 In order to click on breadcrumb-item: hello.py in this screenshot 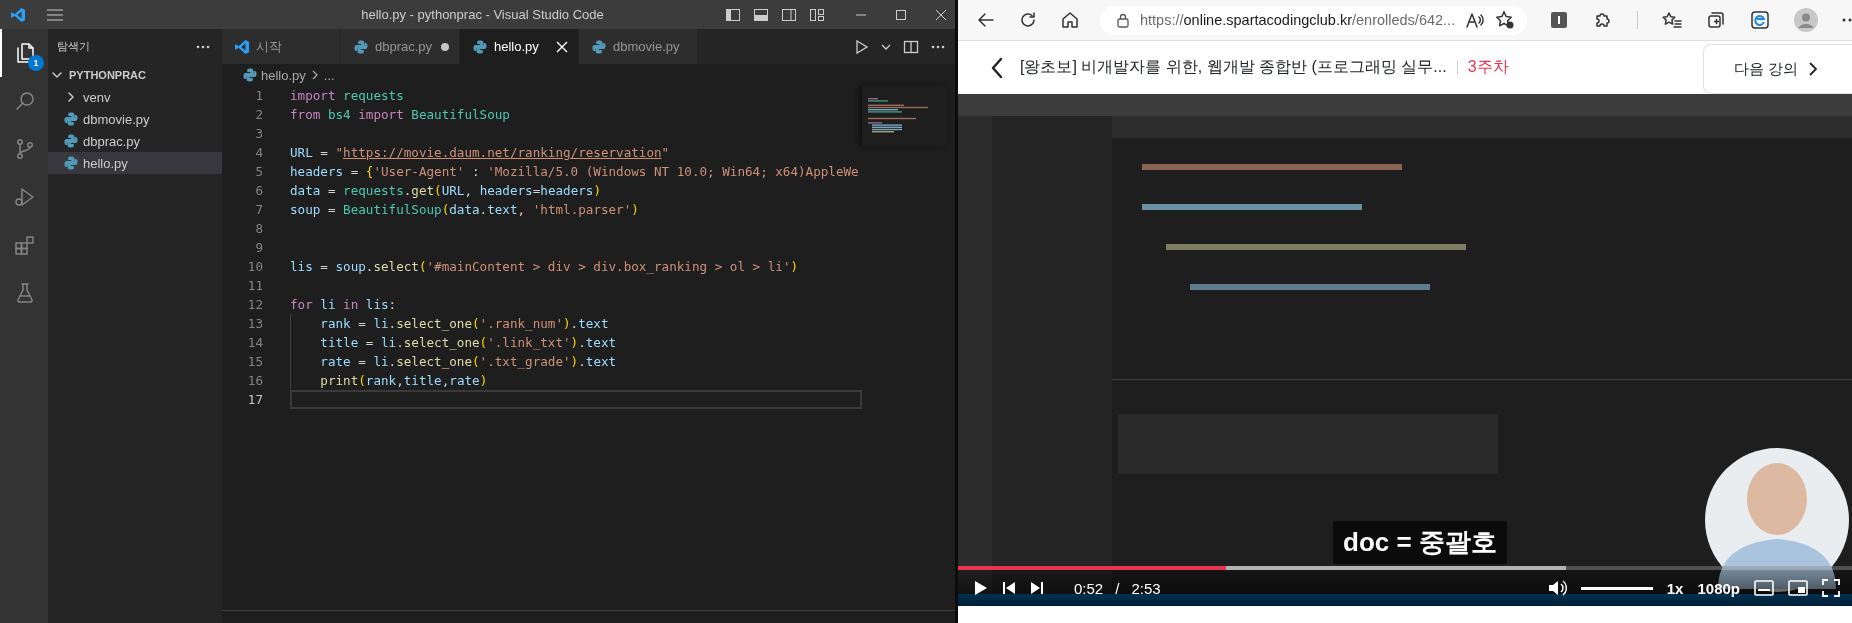, I will do `click(283, 75)`.